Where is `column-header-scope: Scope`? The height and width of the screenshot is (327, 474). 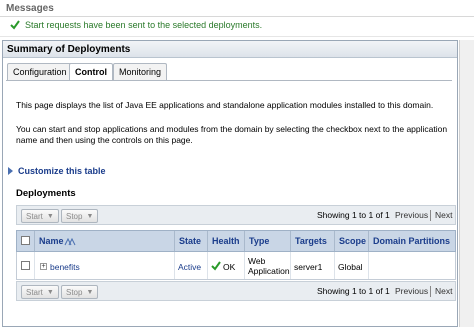
column-header-scope: Scope is located at coordinates (352, 241).